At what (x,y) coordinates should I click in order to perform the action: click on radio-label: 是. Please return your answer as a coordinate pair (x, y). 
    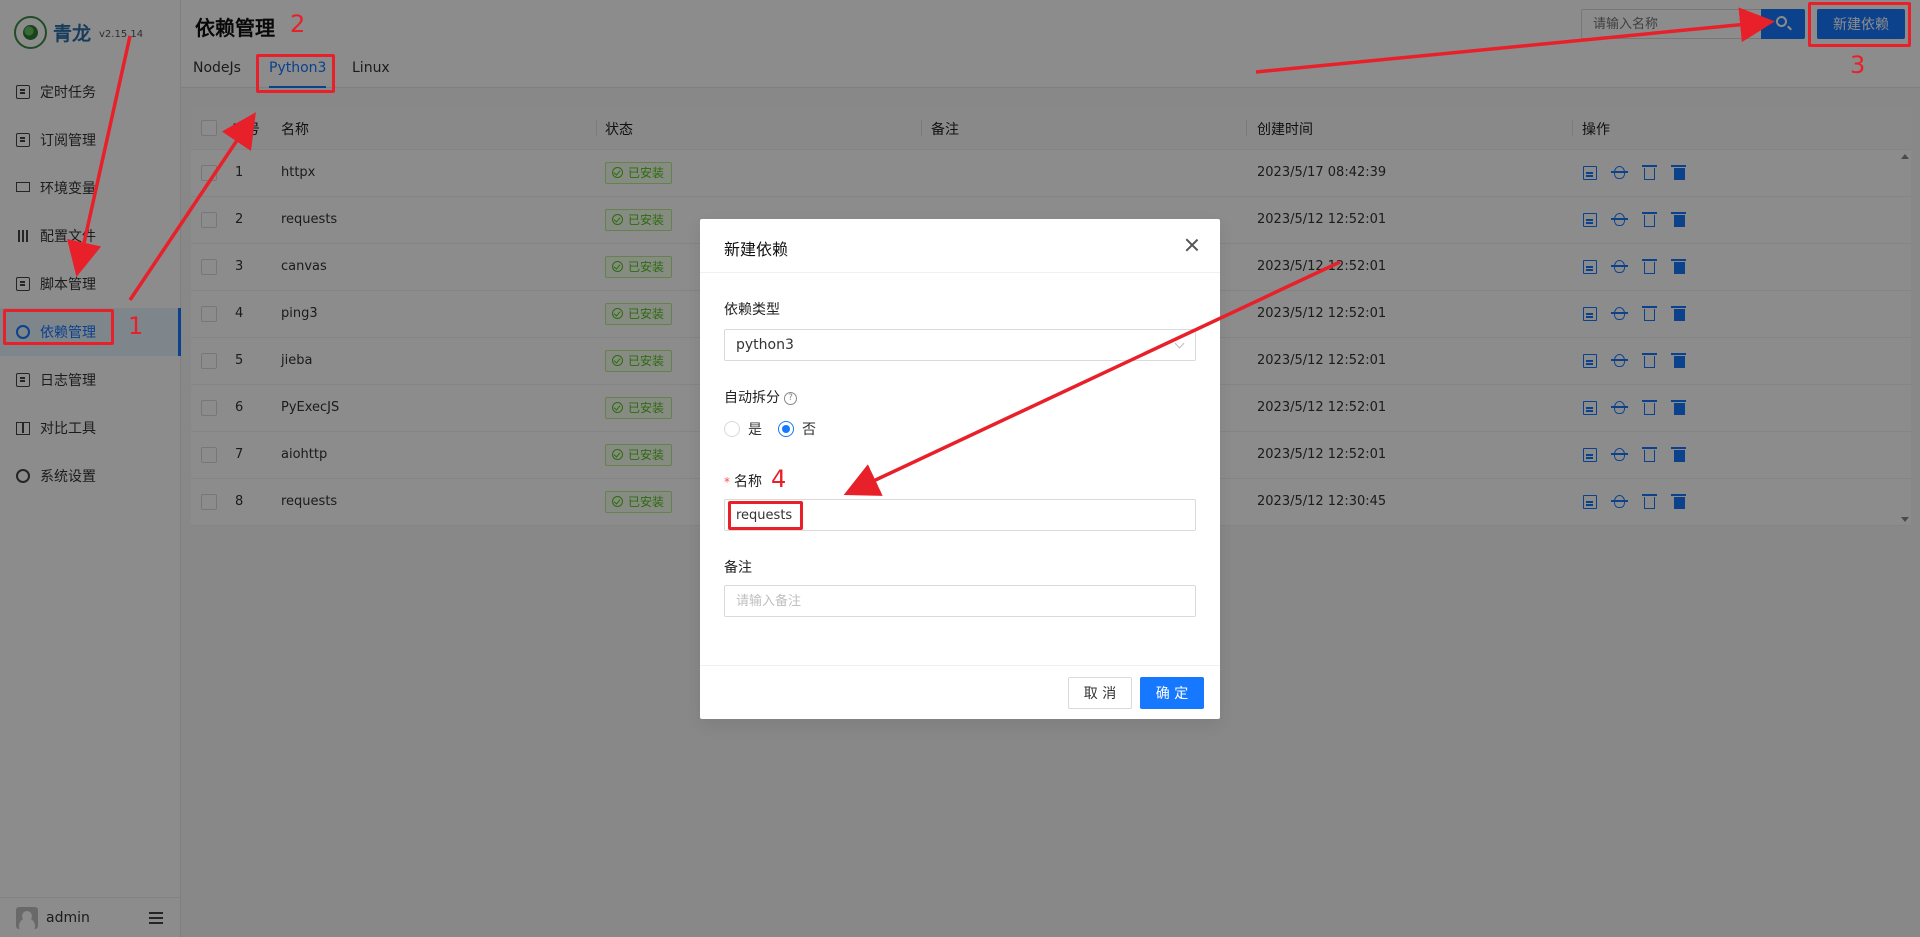
    Looking at the image, I should click on (755, 430).